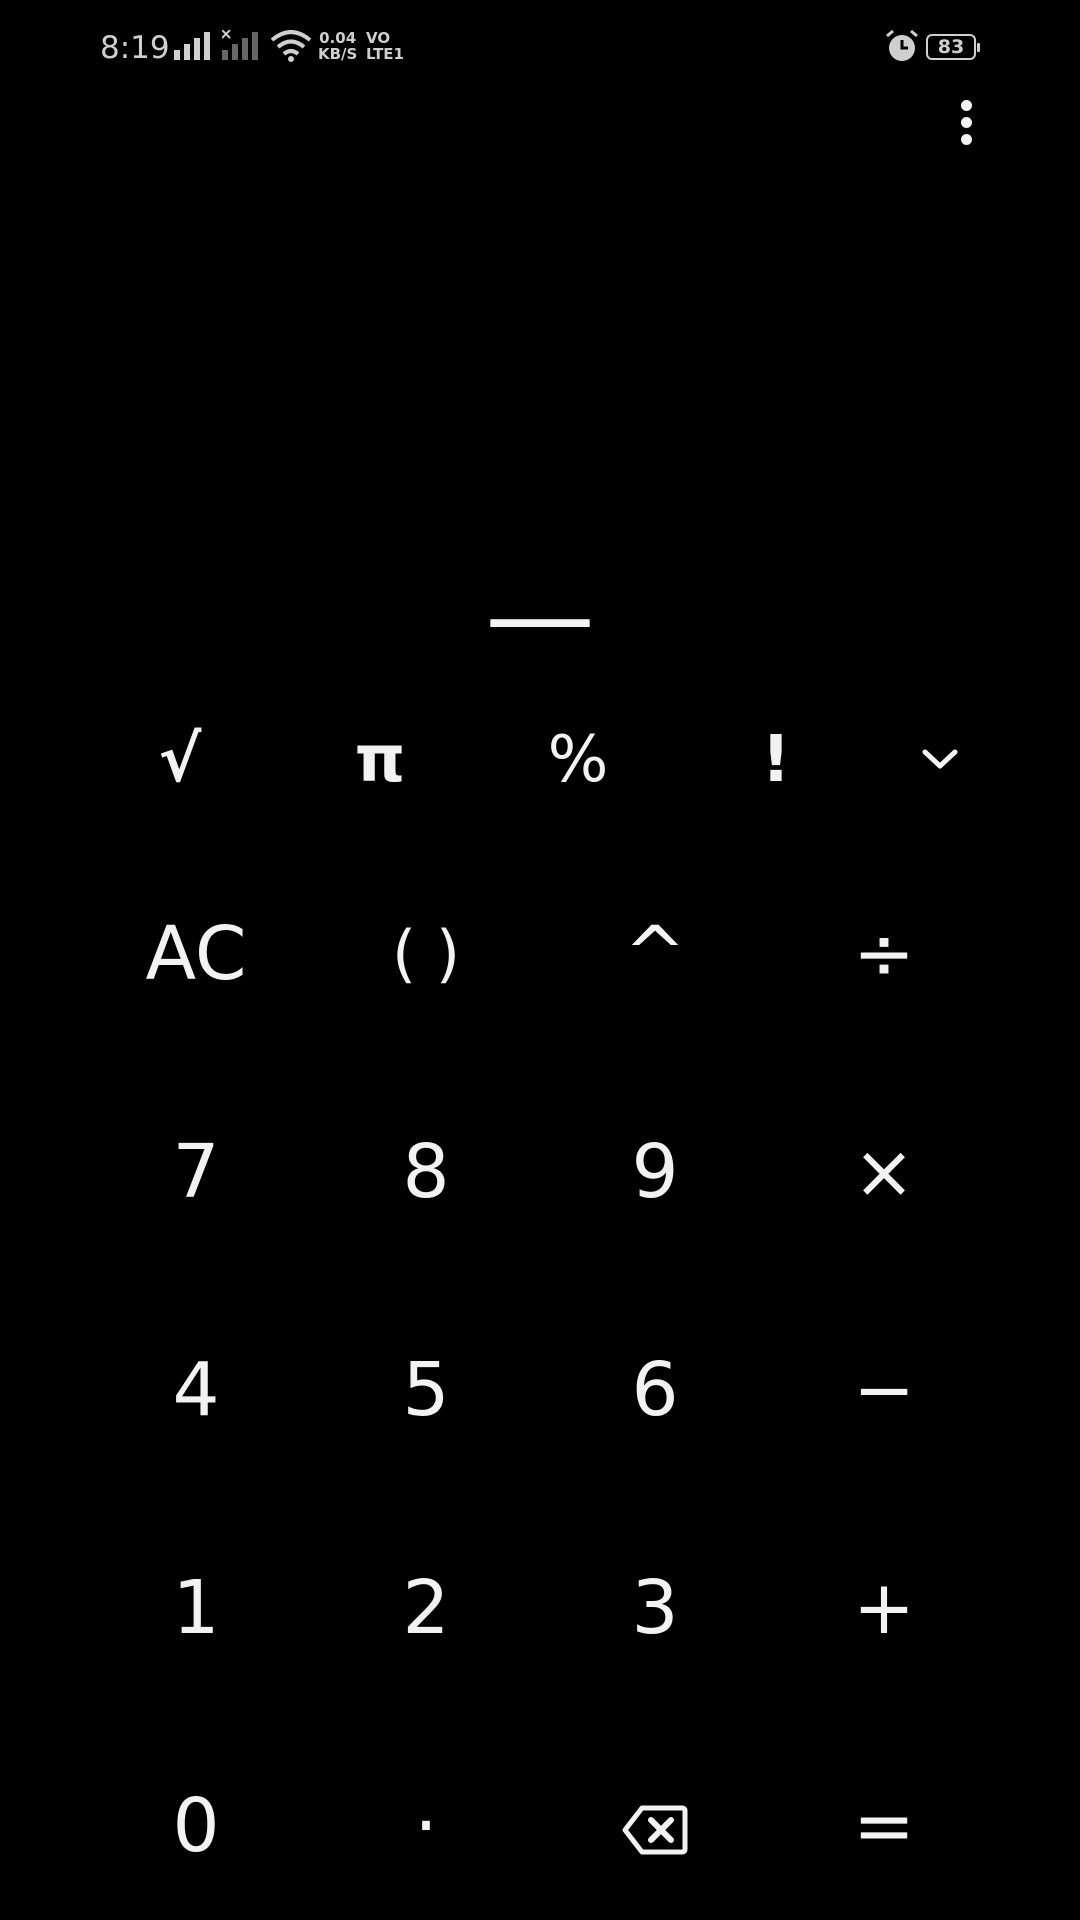 The width and height of the screenshot is (1080, 1920). What do you see at coordinates (902, 48) in the screenshot?
I see `alarm-icon` at bounding box center [902, 48].